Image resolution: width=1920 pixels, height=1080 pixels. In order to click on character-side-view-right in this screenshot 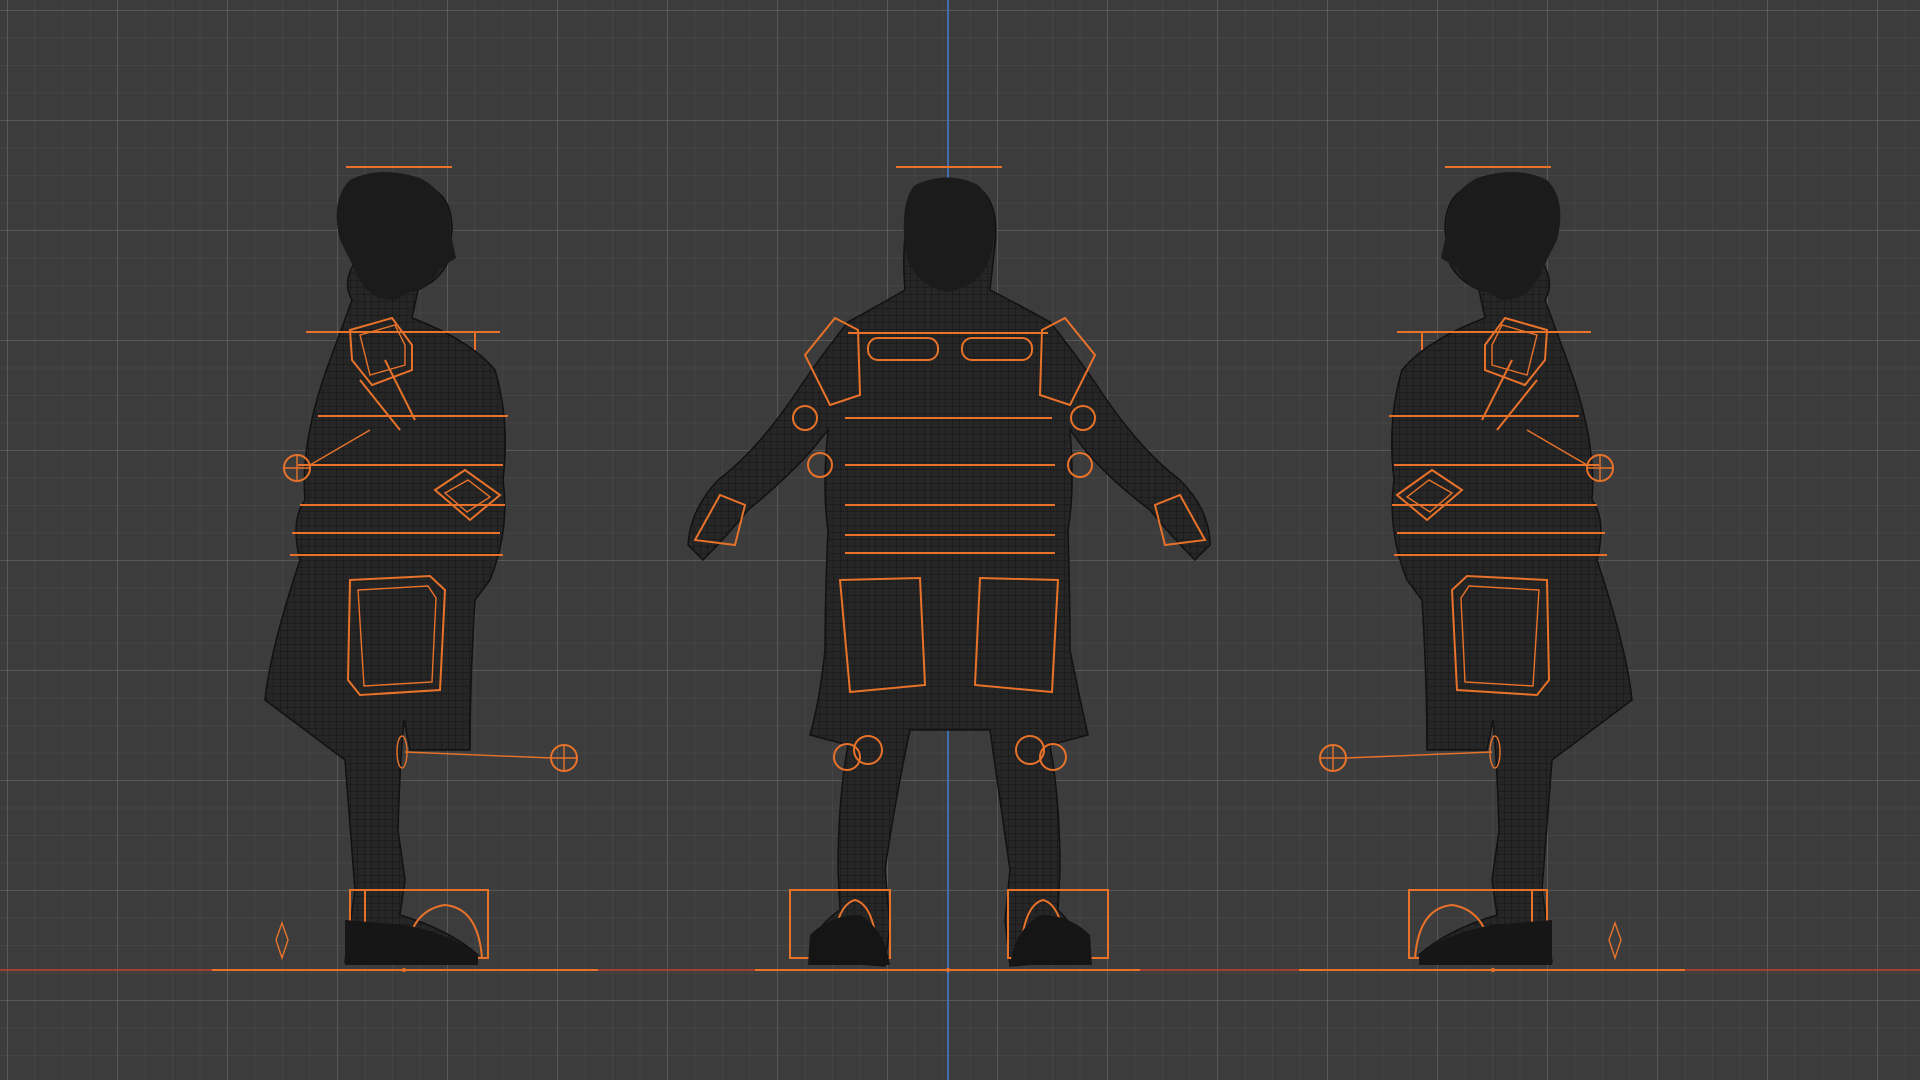, I will do `click(1492, 568)`.